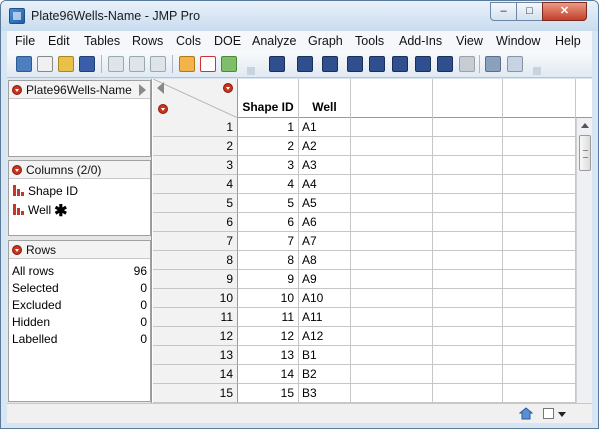 The image size is (599, 429). Describe the element at coordinates (24, 64) in the screenshot. I see `new-table-icon` at that location.